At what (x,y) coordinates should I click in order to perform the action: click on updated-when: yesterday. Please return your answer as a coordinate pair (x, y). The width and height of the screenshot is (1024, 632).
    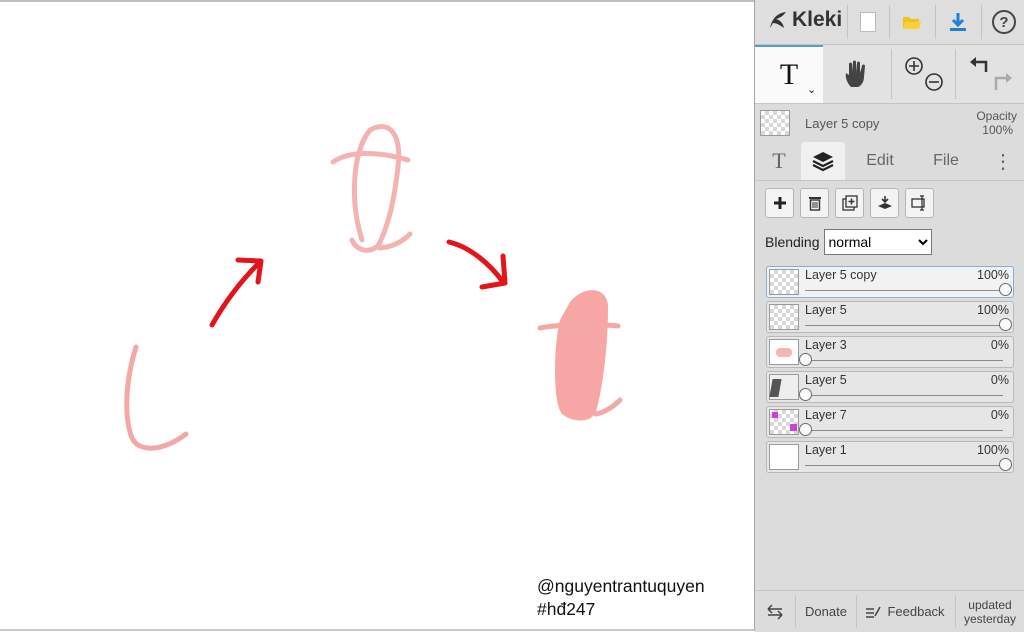
    Looking at the image, I should click on (990, 618).